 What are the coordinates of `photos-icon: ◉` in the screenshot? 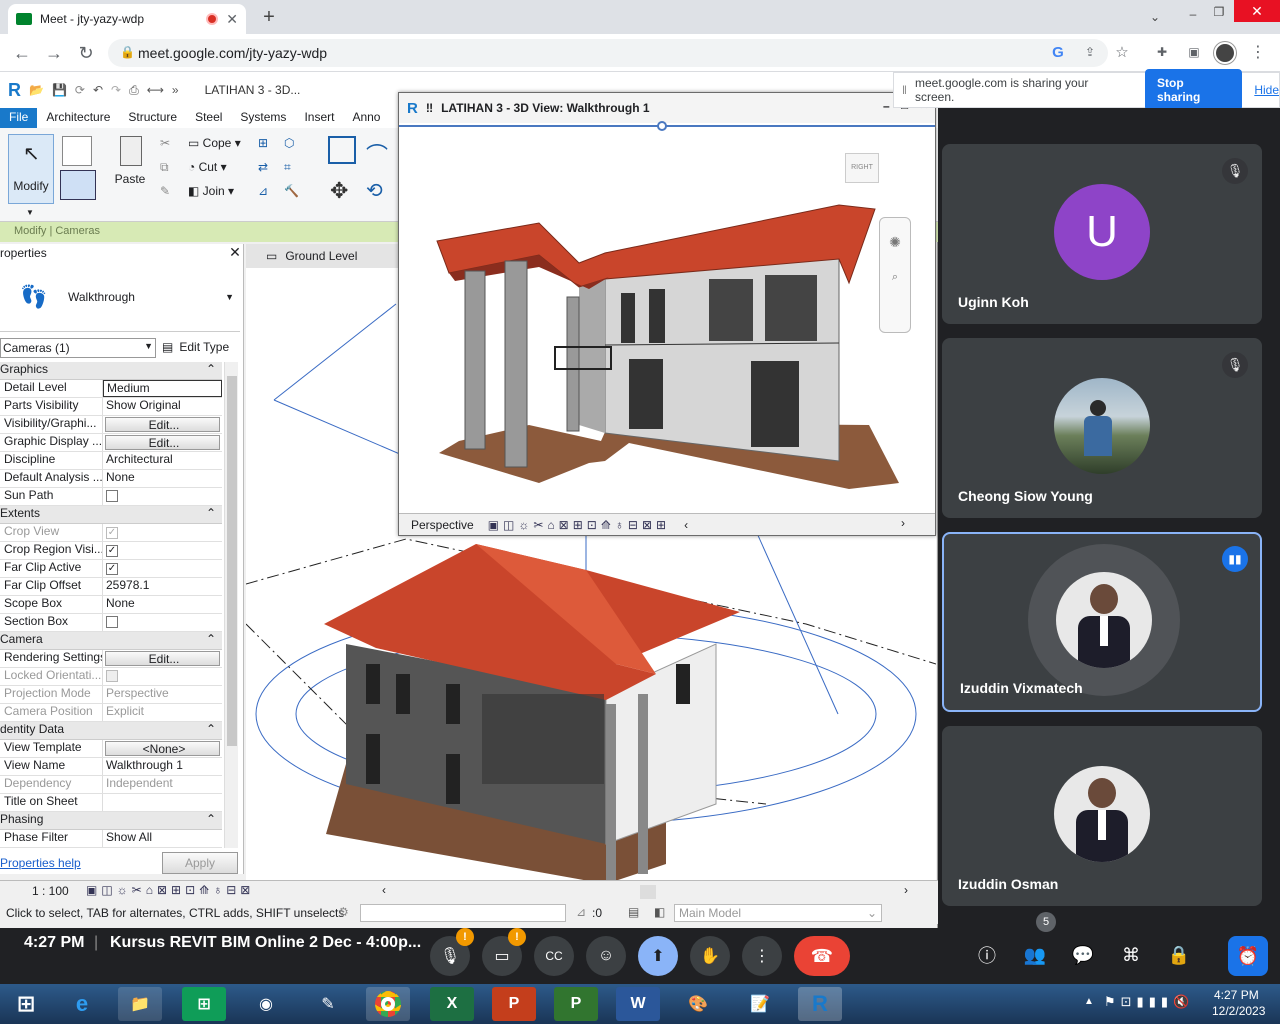 It's located at (266, 1004).